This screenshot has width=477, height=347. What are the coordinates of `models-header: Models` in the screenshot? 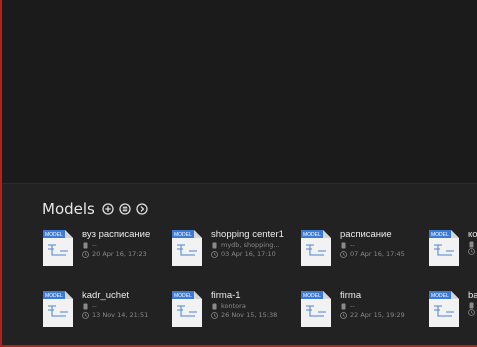 It's located at (95, 209).